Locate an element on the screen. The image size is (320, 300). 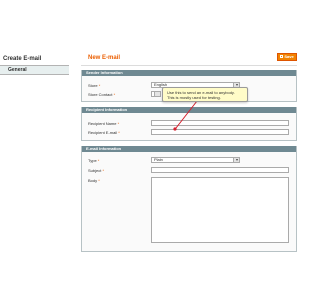
save-button: Save is located at coordinates (287, 57).